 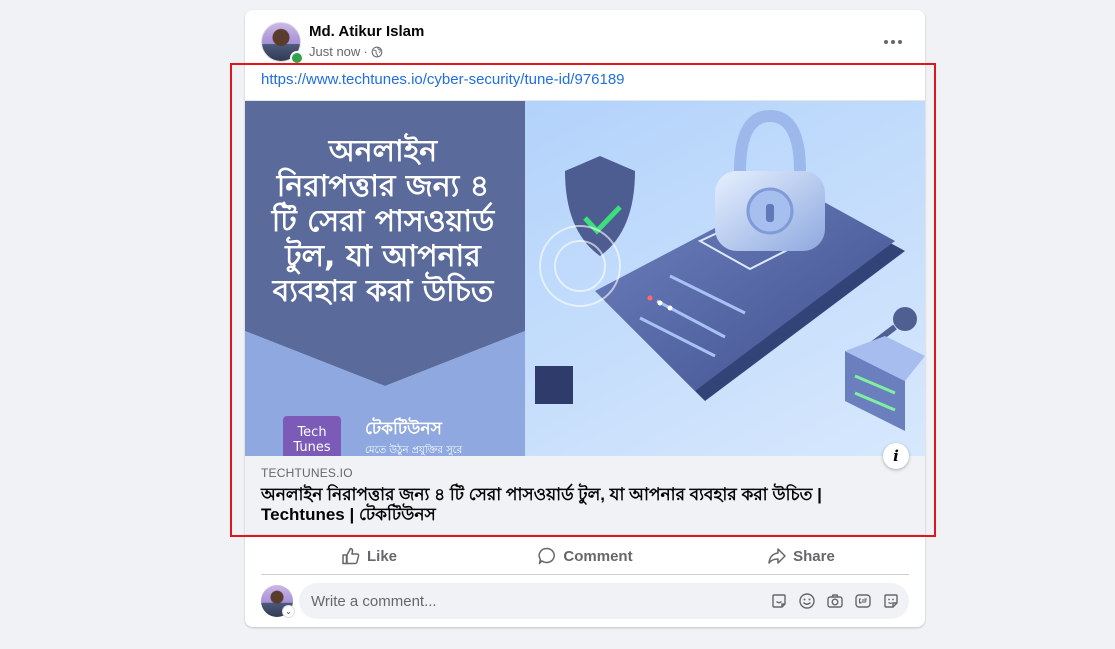 I want to click on brand-name-bn: টেকটিউনস, so click(x=404, y=428).